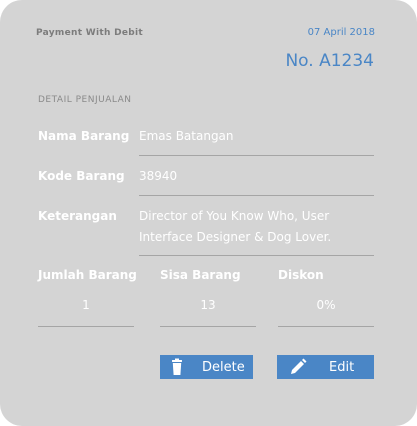  Describe the element at coordinates (90, 33) in the screenshot. I see `card-title: Payment With Debit` at that location.